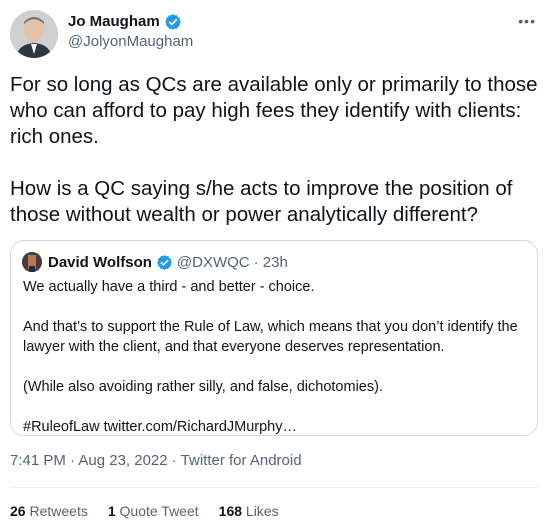  I want to click on quote-tweets-count: 1, so click(111, 511).